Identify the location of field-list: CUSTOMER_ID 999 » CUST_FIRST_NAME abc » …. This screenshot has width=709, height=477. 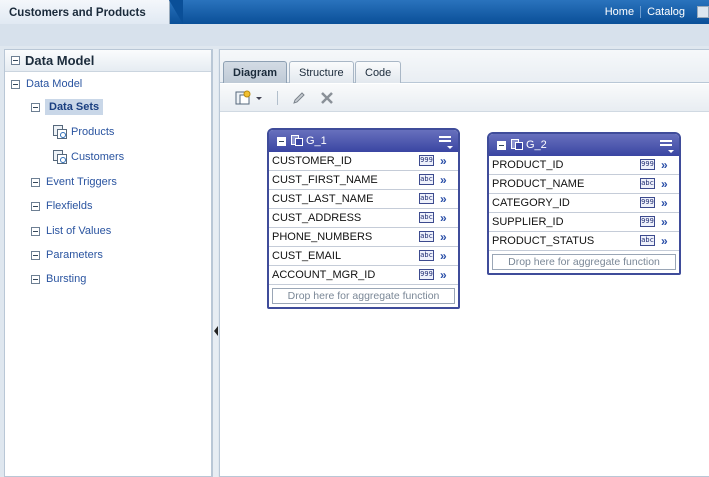
(363, 218).